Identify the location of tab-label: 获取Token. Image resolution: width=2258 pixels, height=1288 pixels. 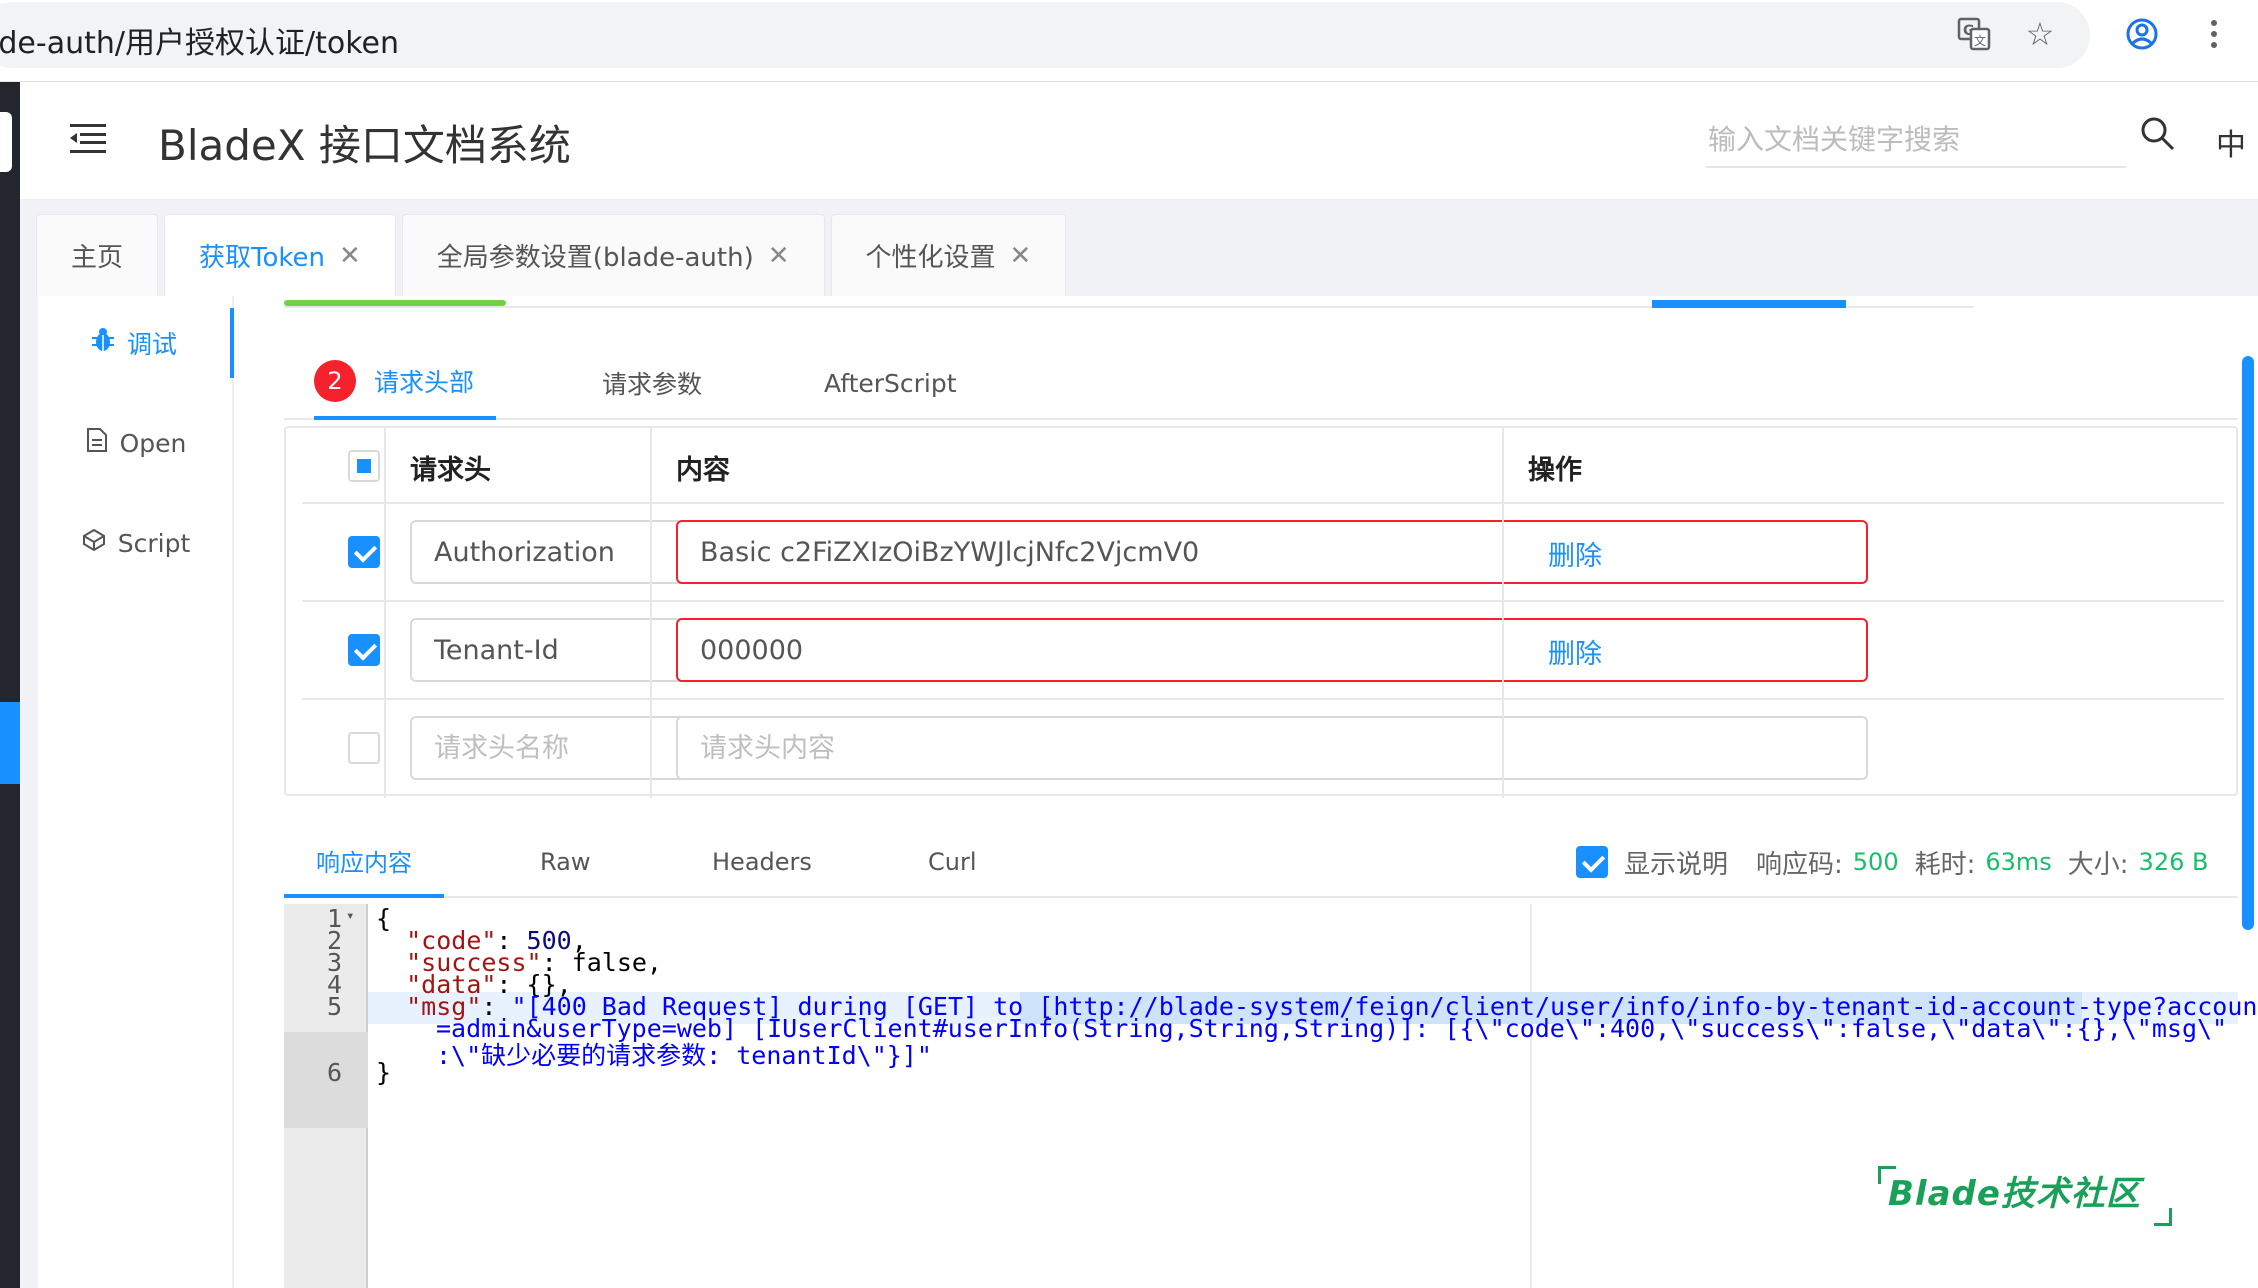
(262, 258).